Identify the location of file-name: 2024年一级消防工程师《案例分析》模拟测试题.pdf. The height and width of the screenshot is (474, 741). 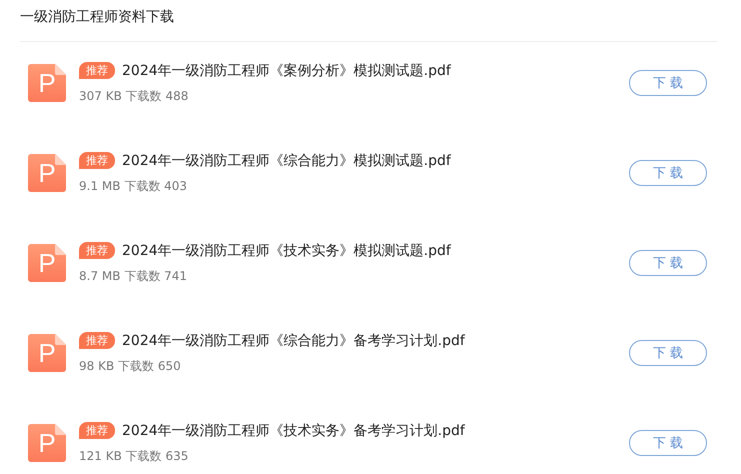
(286, 71).